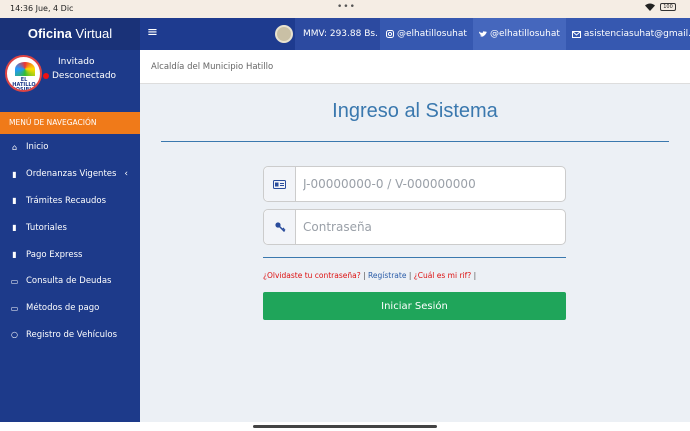  Describe the element at coordinates (14, 147) in the screenshot. I see `home-icon: ⌂` at that location.